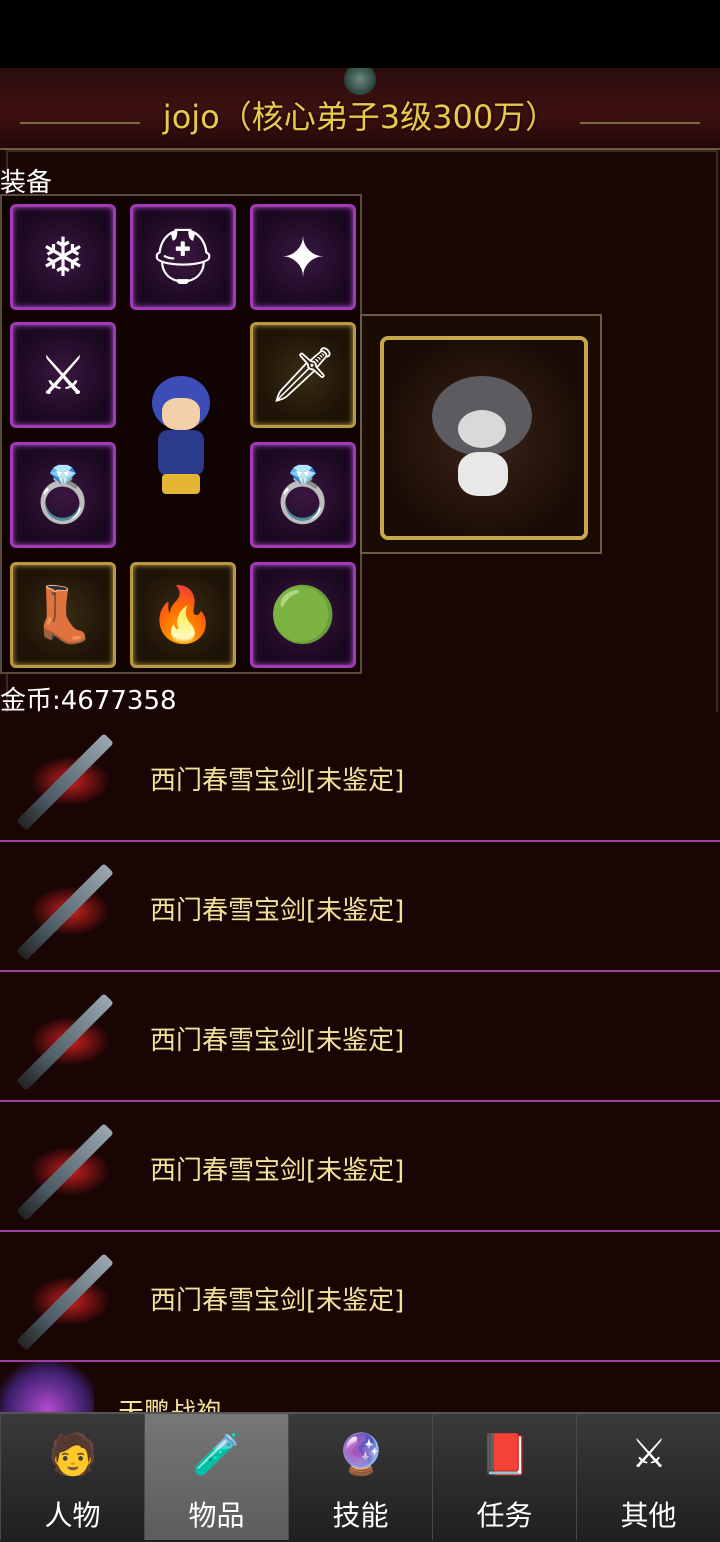 This screenshot has height=1542, width=720. I want to click on helmet-icon: ⛑, so click(183, 256).